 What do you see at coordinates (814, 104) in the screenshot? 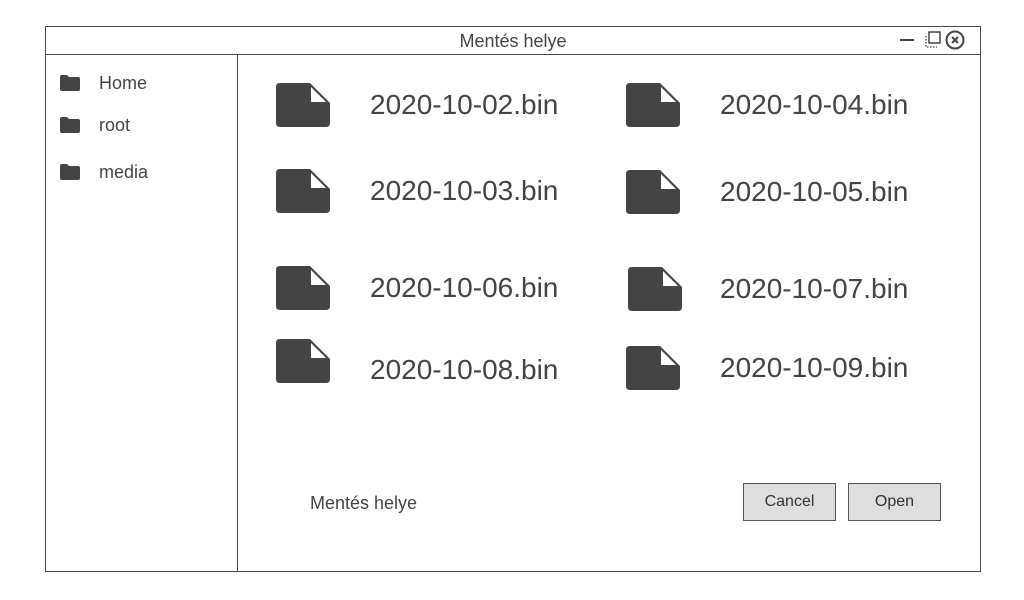
I see `file-name: 2020-10-04.bin` at bounding box center [814, 104].